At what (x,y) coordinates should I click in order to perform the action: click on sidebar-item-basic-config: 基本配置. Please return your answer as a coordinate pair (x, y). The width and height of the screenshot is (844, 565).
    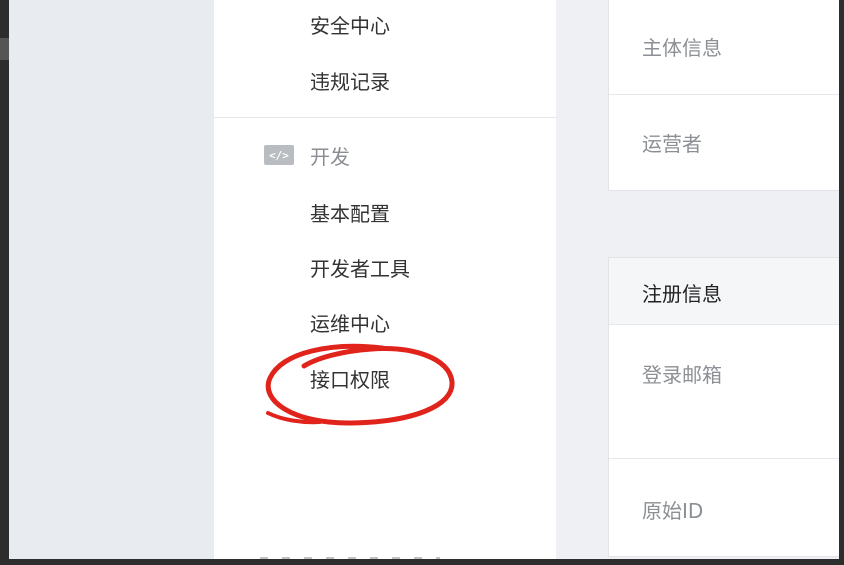
    Looking at the image, I should click on (350, 212).